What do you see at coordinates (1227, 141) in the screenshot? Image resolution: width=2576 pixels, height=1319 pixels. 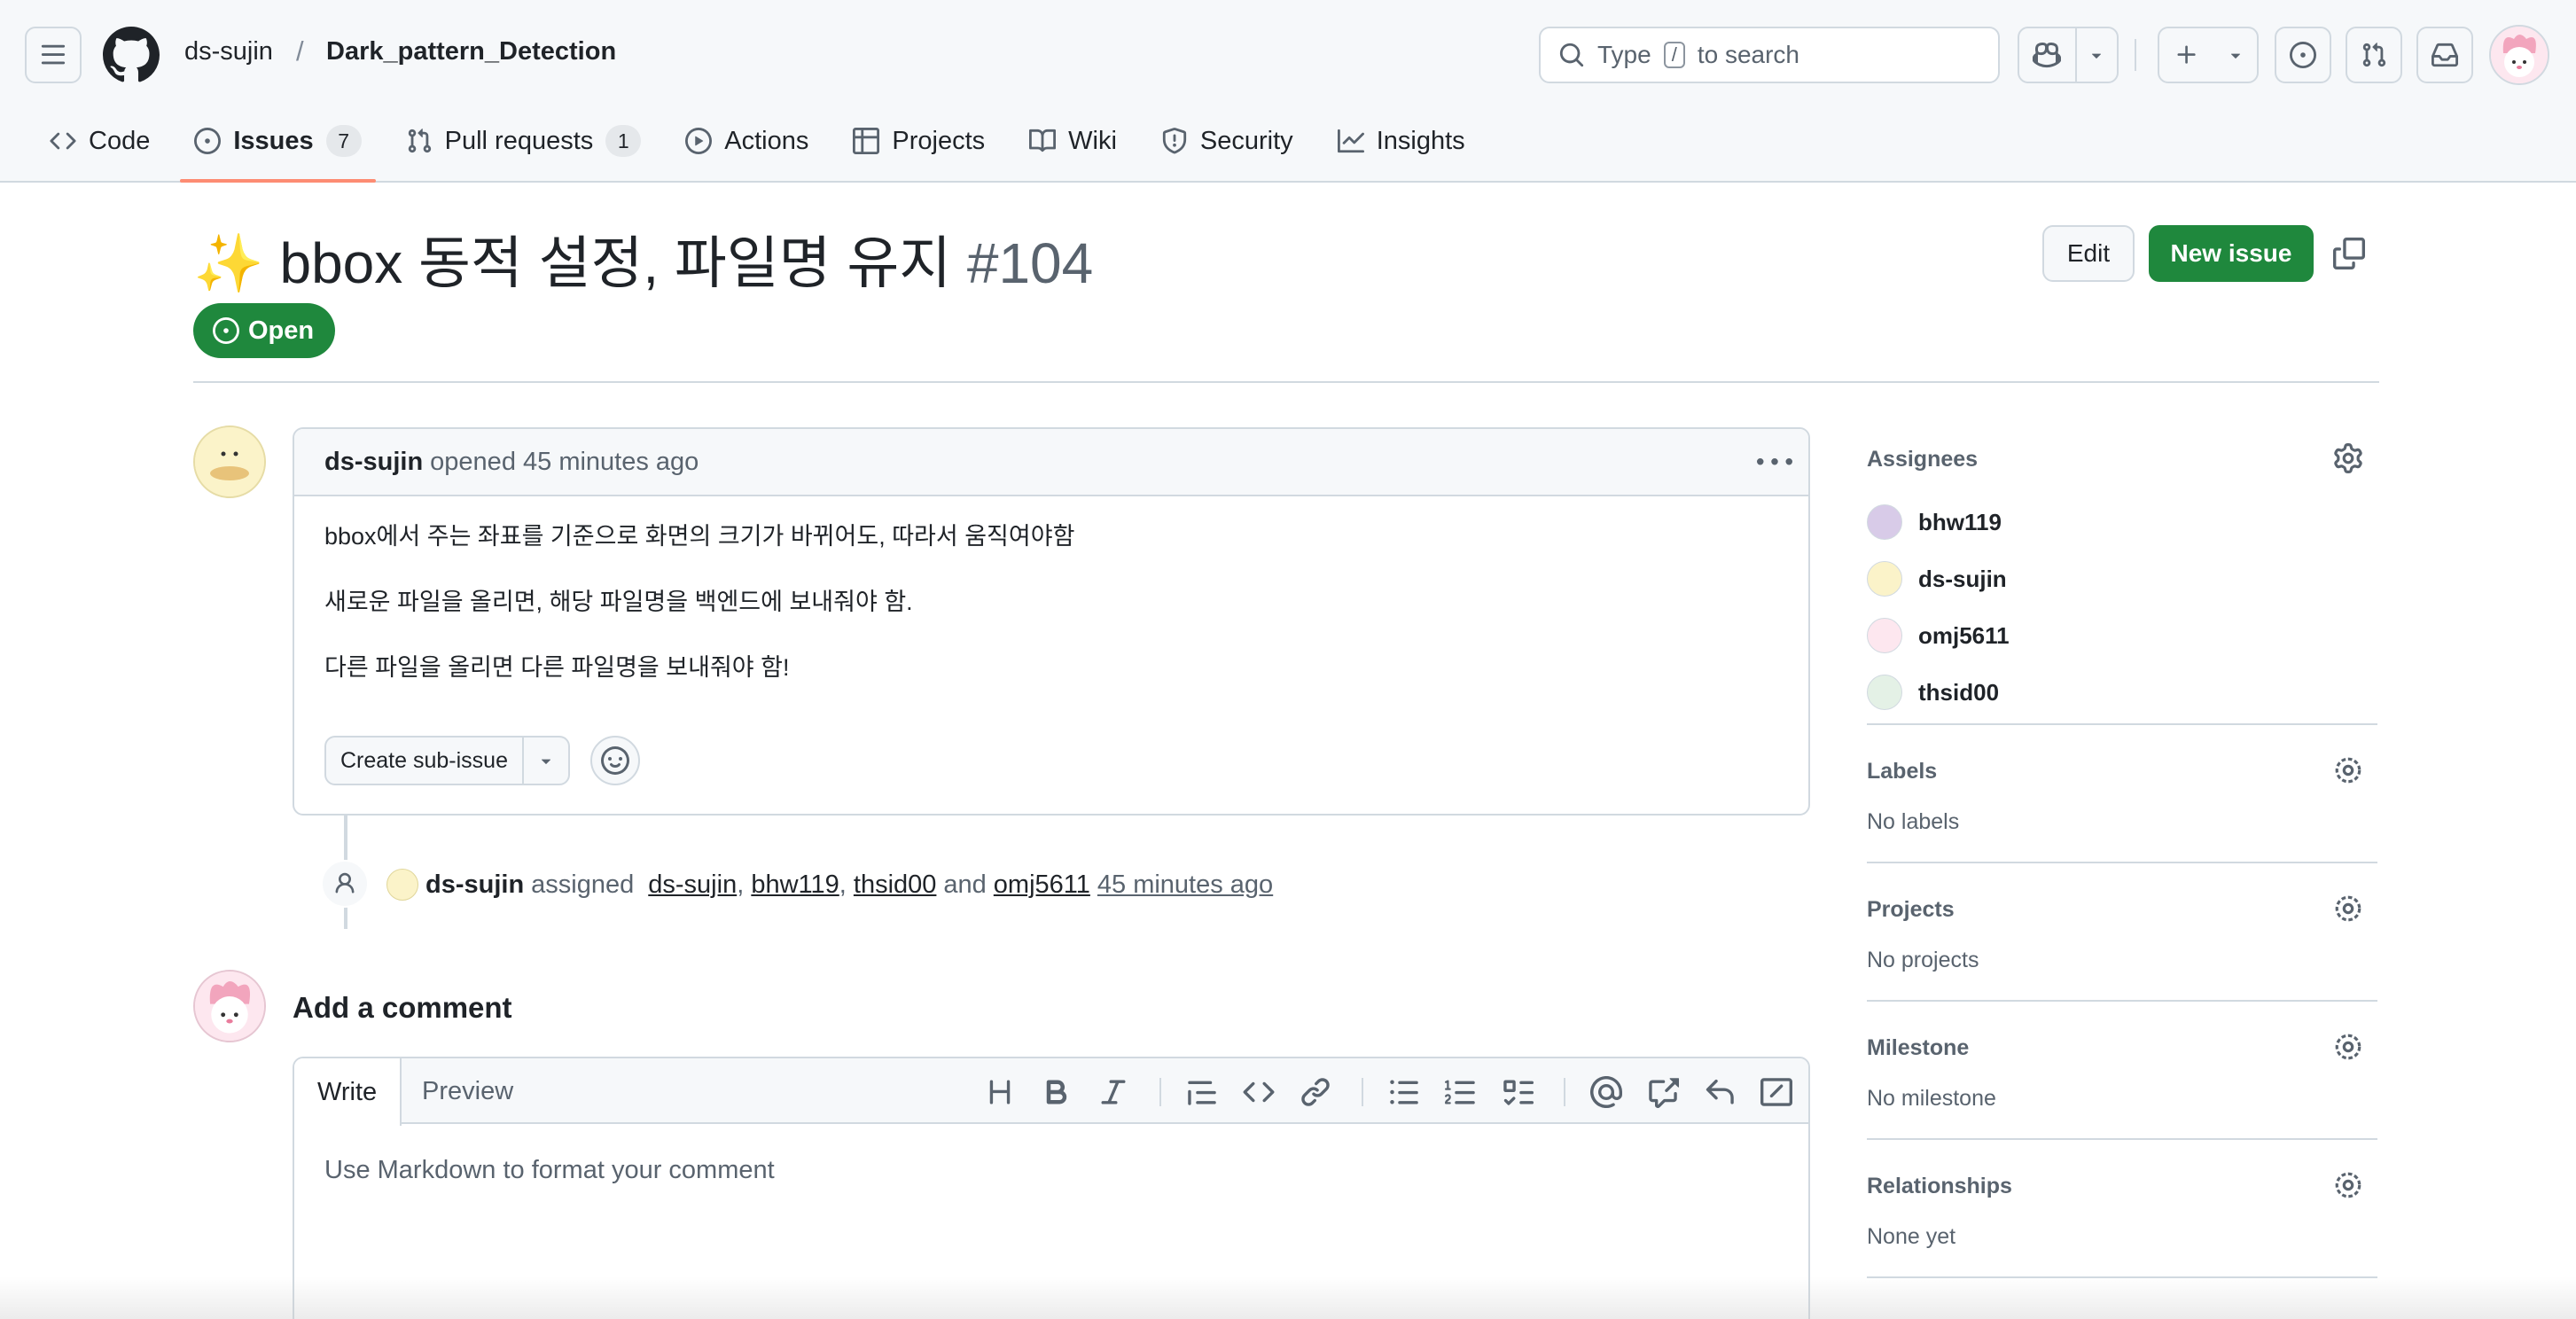 I see `tab-security: Security` at bounding box center [1227, 141].